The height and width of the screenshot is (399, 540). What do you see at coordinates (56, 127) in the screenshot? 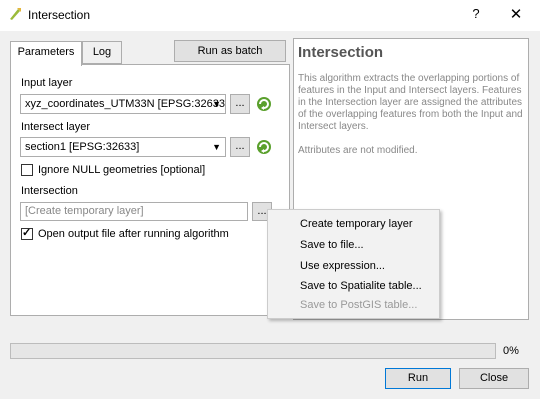
I see `intersect-layer-label: Intersect layer` at bounding box center [56, 127].